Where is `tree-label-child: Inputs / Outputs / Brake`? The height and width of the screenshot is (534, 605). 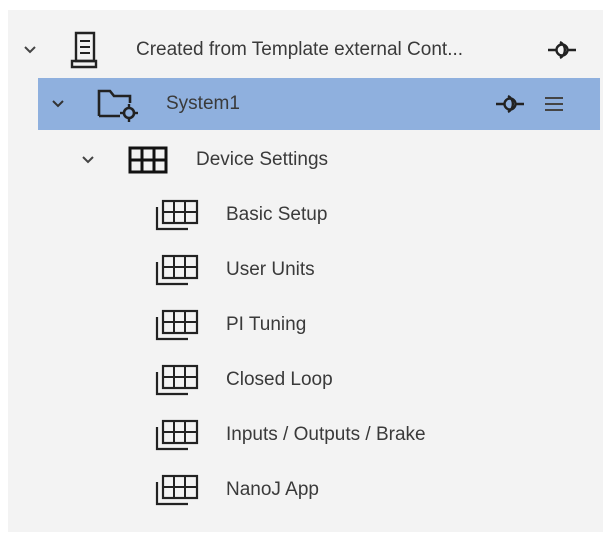
tree-label-child: Inputs / Outputs / Brake is located at coordinates (326, 434).